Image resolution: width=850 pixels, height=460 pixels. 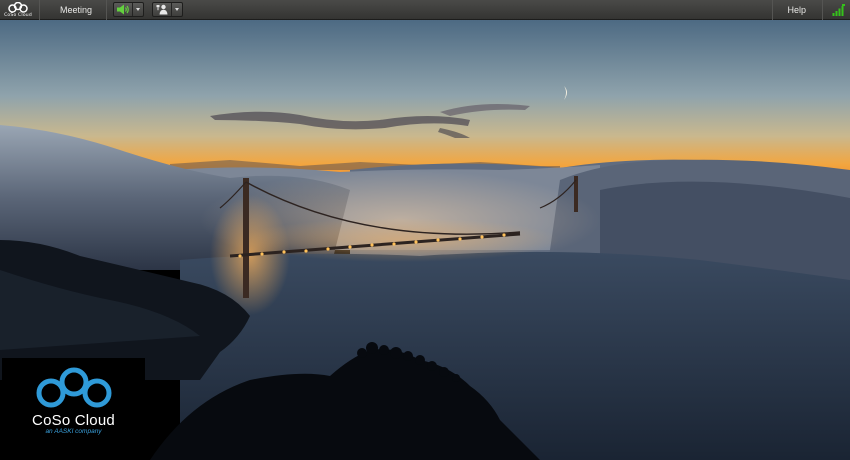 I want to click on speaker-icon, so click(x=123, y=9).